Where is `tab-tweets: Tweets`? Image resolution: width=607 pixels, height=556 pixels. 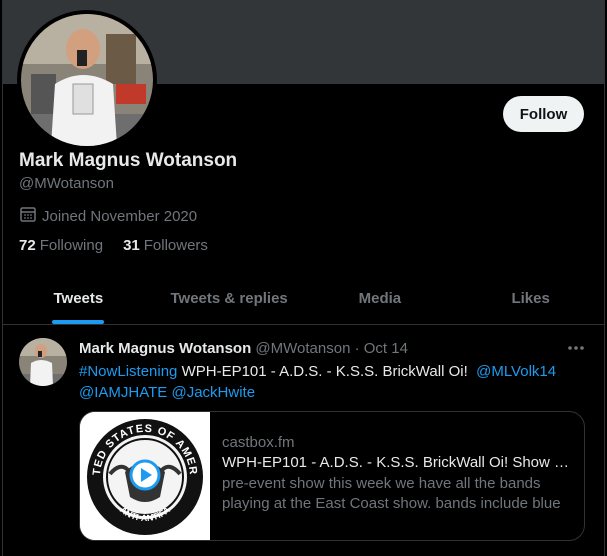 tab-tweets: Tweets is located at coordinates (78, 298).